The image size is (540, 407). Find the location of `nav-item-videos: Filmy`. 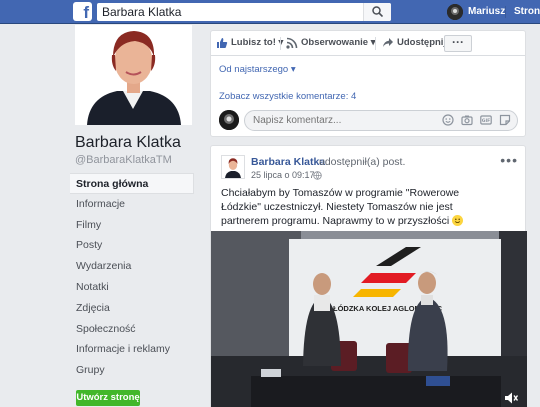

nav-item-videos: Filmy is located at coordinates (132, 225).